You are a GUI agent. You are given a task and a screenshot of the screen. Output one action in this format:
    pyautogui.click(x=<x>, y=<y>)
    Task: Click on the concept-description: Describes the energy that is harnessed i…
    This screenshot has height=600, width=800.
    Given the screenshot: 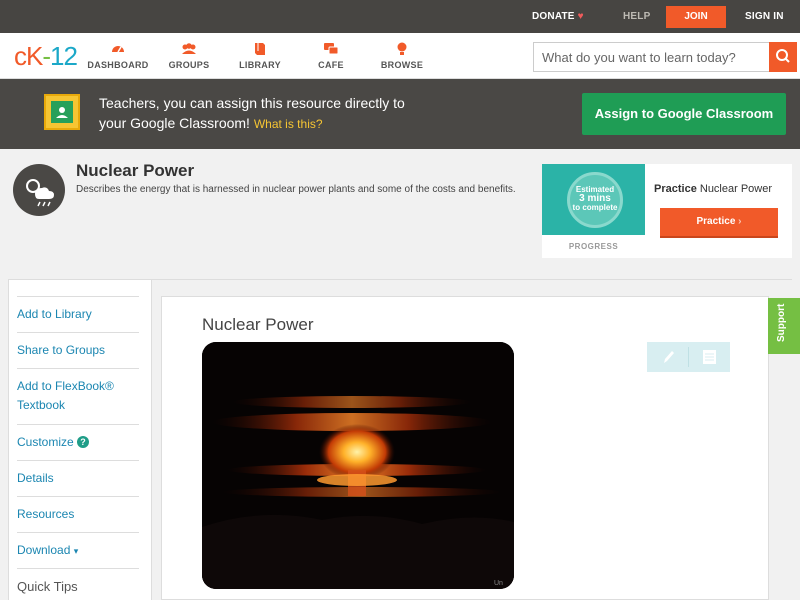 What is the action you would take?
    pyautogui.click(x=296, y=189)
    